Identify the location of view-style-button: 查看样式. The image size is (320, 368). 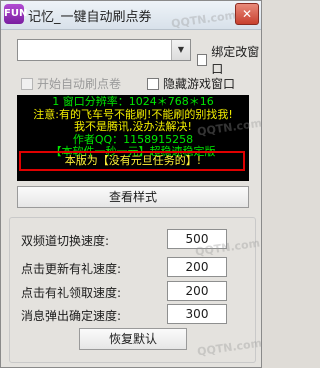
(133, 197).